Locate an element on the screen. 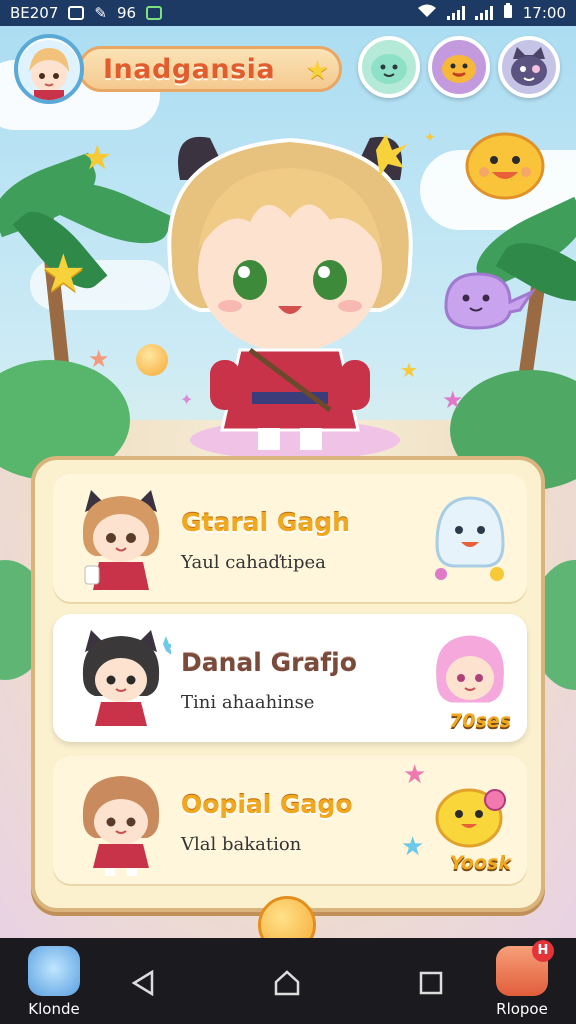  pet-label: Yoosk is located at coordinates (480, 863).